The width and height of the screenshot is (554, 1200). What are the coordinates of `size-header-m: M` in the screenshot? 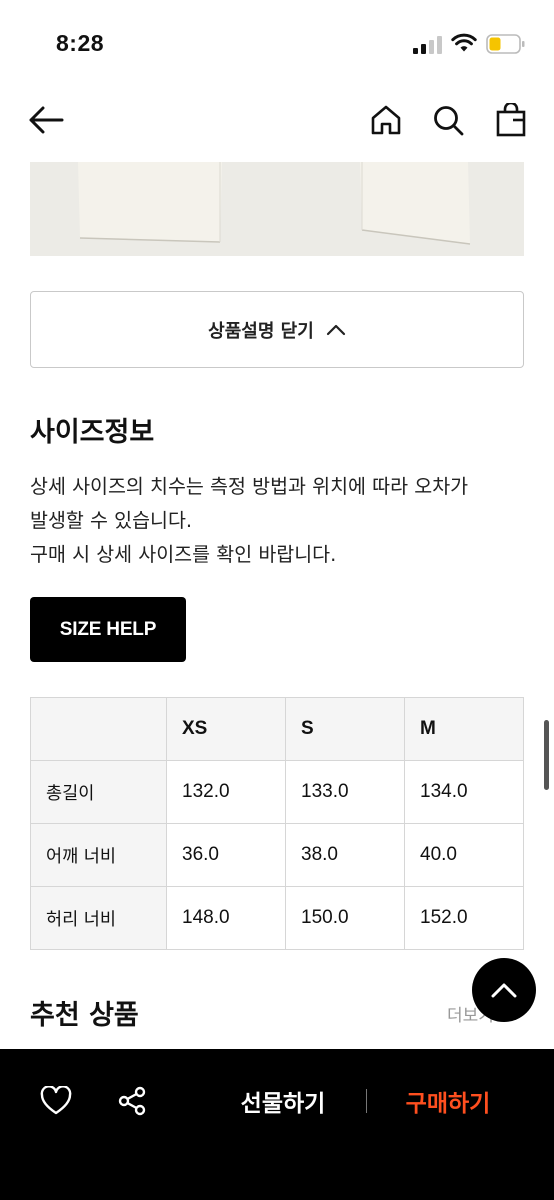 It's located at (464, 729).